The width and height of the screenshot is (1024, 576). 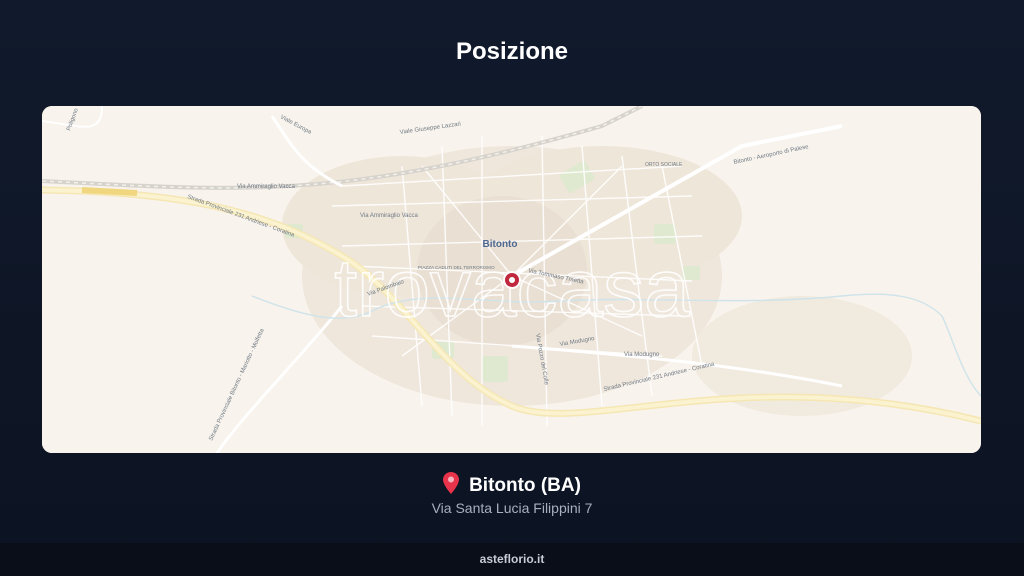 I want to click on page-title: Posizione, so click(x=512, y=51).